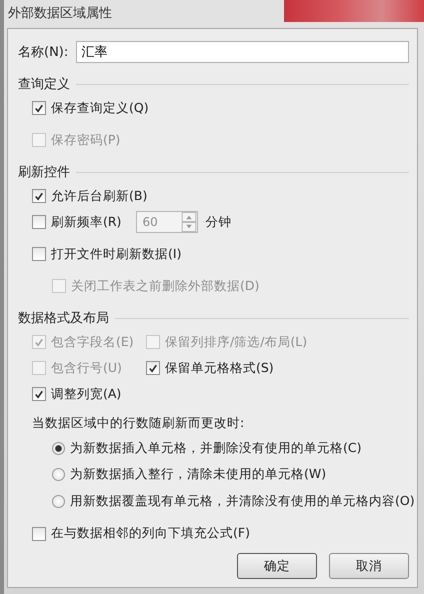 The width and height of the screenshot is (424, 594). What do you see at coordinates (242, 501) in the screenshot?
I see `radio-label: 用新数据覆盖现有单元格，并清除没有使用的单元格内容(O)` at bounding box center [242, 501].